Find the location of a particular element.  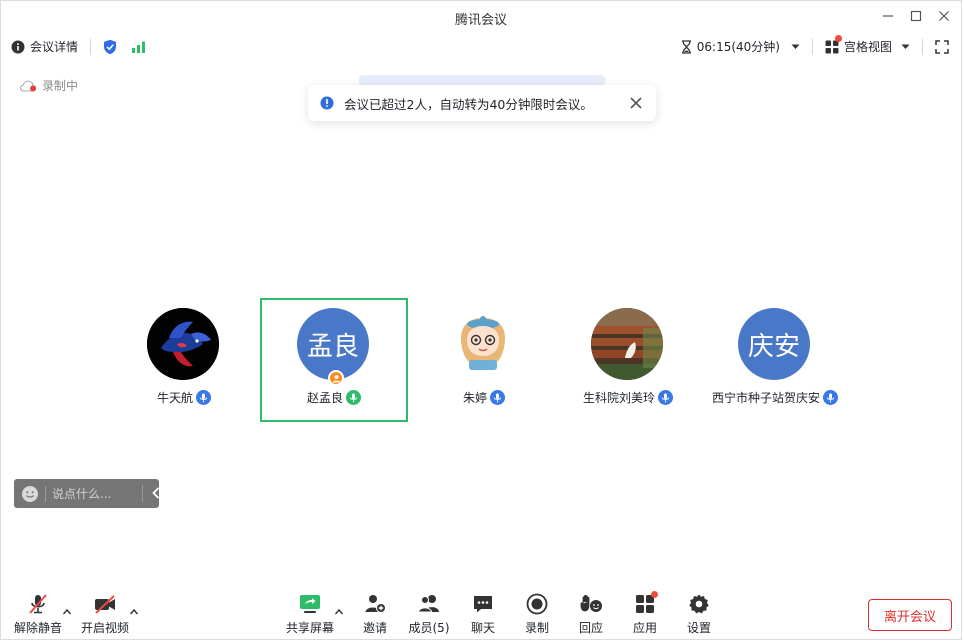

unmute-button: 解除静音 is located at coordinates (38, 616).